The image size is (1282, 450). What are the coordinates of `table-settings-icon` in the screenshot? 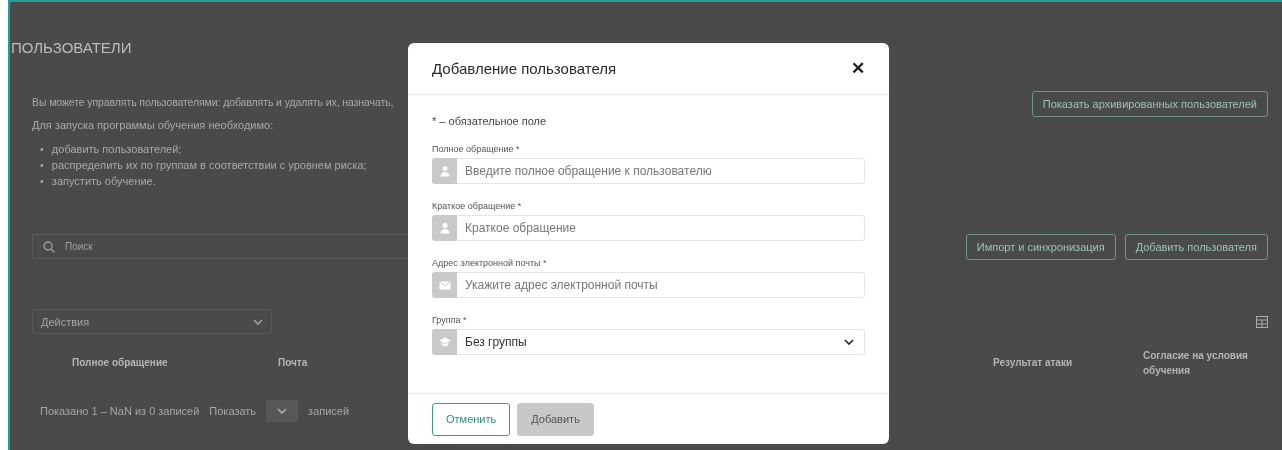 It's located at (1262, 321).